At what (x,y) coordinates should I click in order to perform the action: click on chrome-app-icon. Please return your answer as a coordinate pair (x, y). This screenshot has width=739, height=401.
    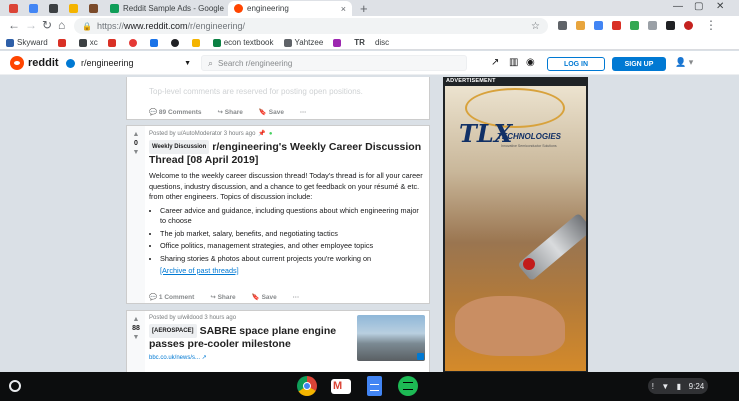
    Looking at the image, I should click on (307, 386).